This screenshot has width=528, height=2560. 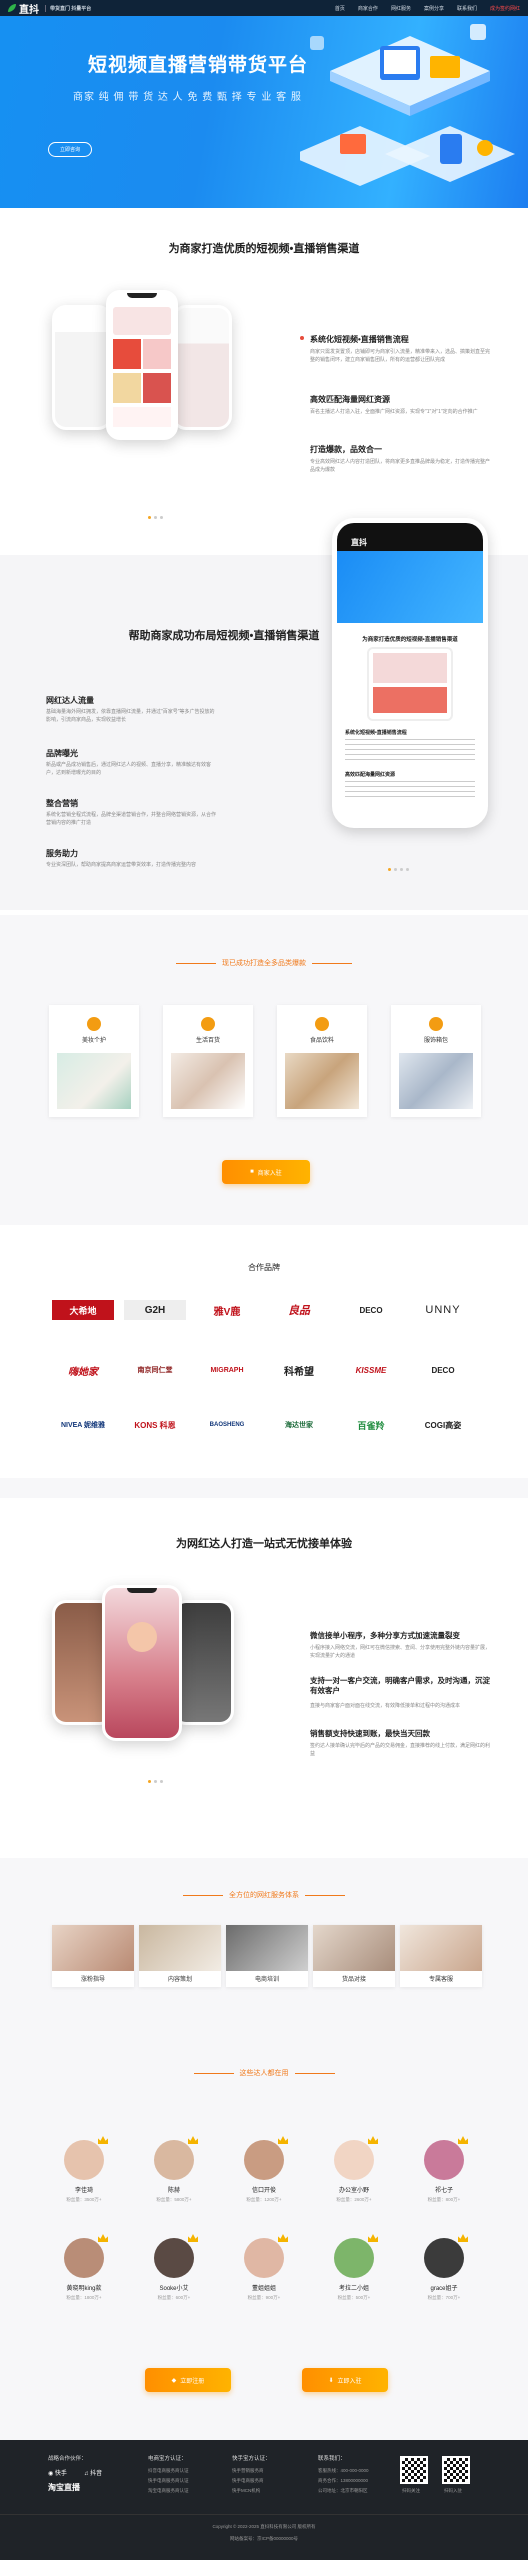 What do you see at coordinates (368, 8) in the screenshot?
I see `nav-merchant: 商家合作` at bounding box center [368, 8].